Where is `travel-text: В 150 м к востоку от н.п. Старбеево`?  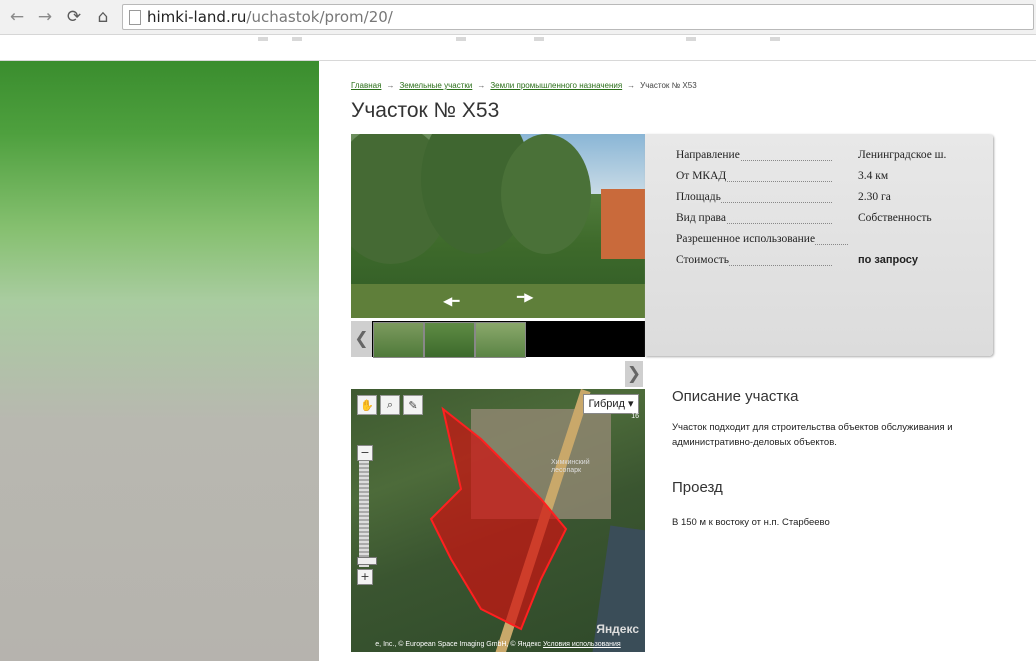 travel-text: В 150 м к востоку от н.п. Старбеево is located at coordinates (751, 522).